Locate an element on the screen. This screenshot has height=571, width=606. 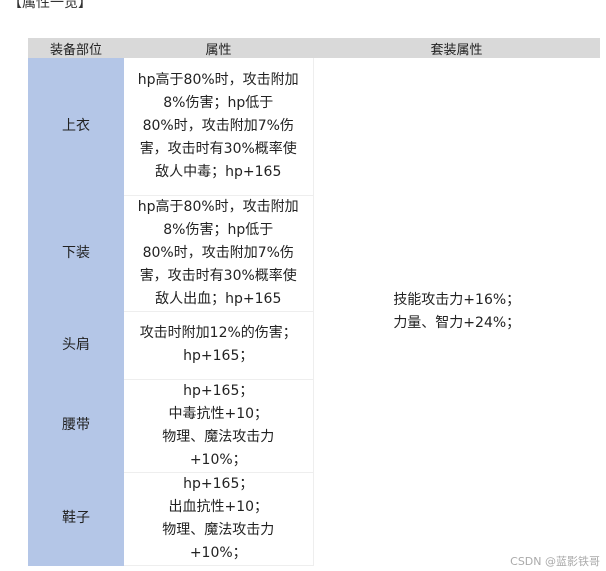
header-set-attribute: 套装属性 is located at coordinates (456, 48).